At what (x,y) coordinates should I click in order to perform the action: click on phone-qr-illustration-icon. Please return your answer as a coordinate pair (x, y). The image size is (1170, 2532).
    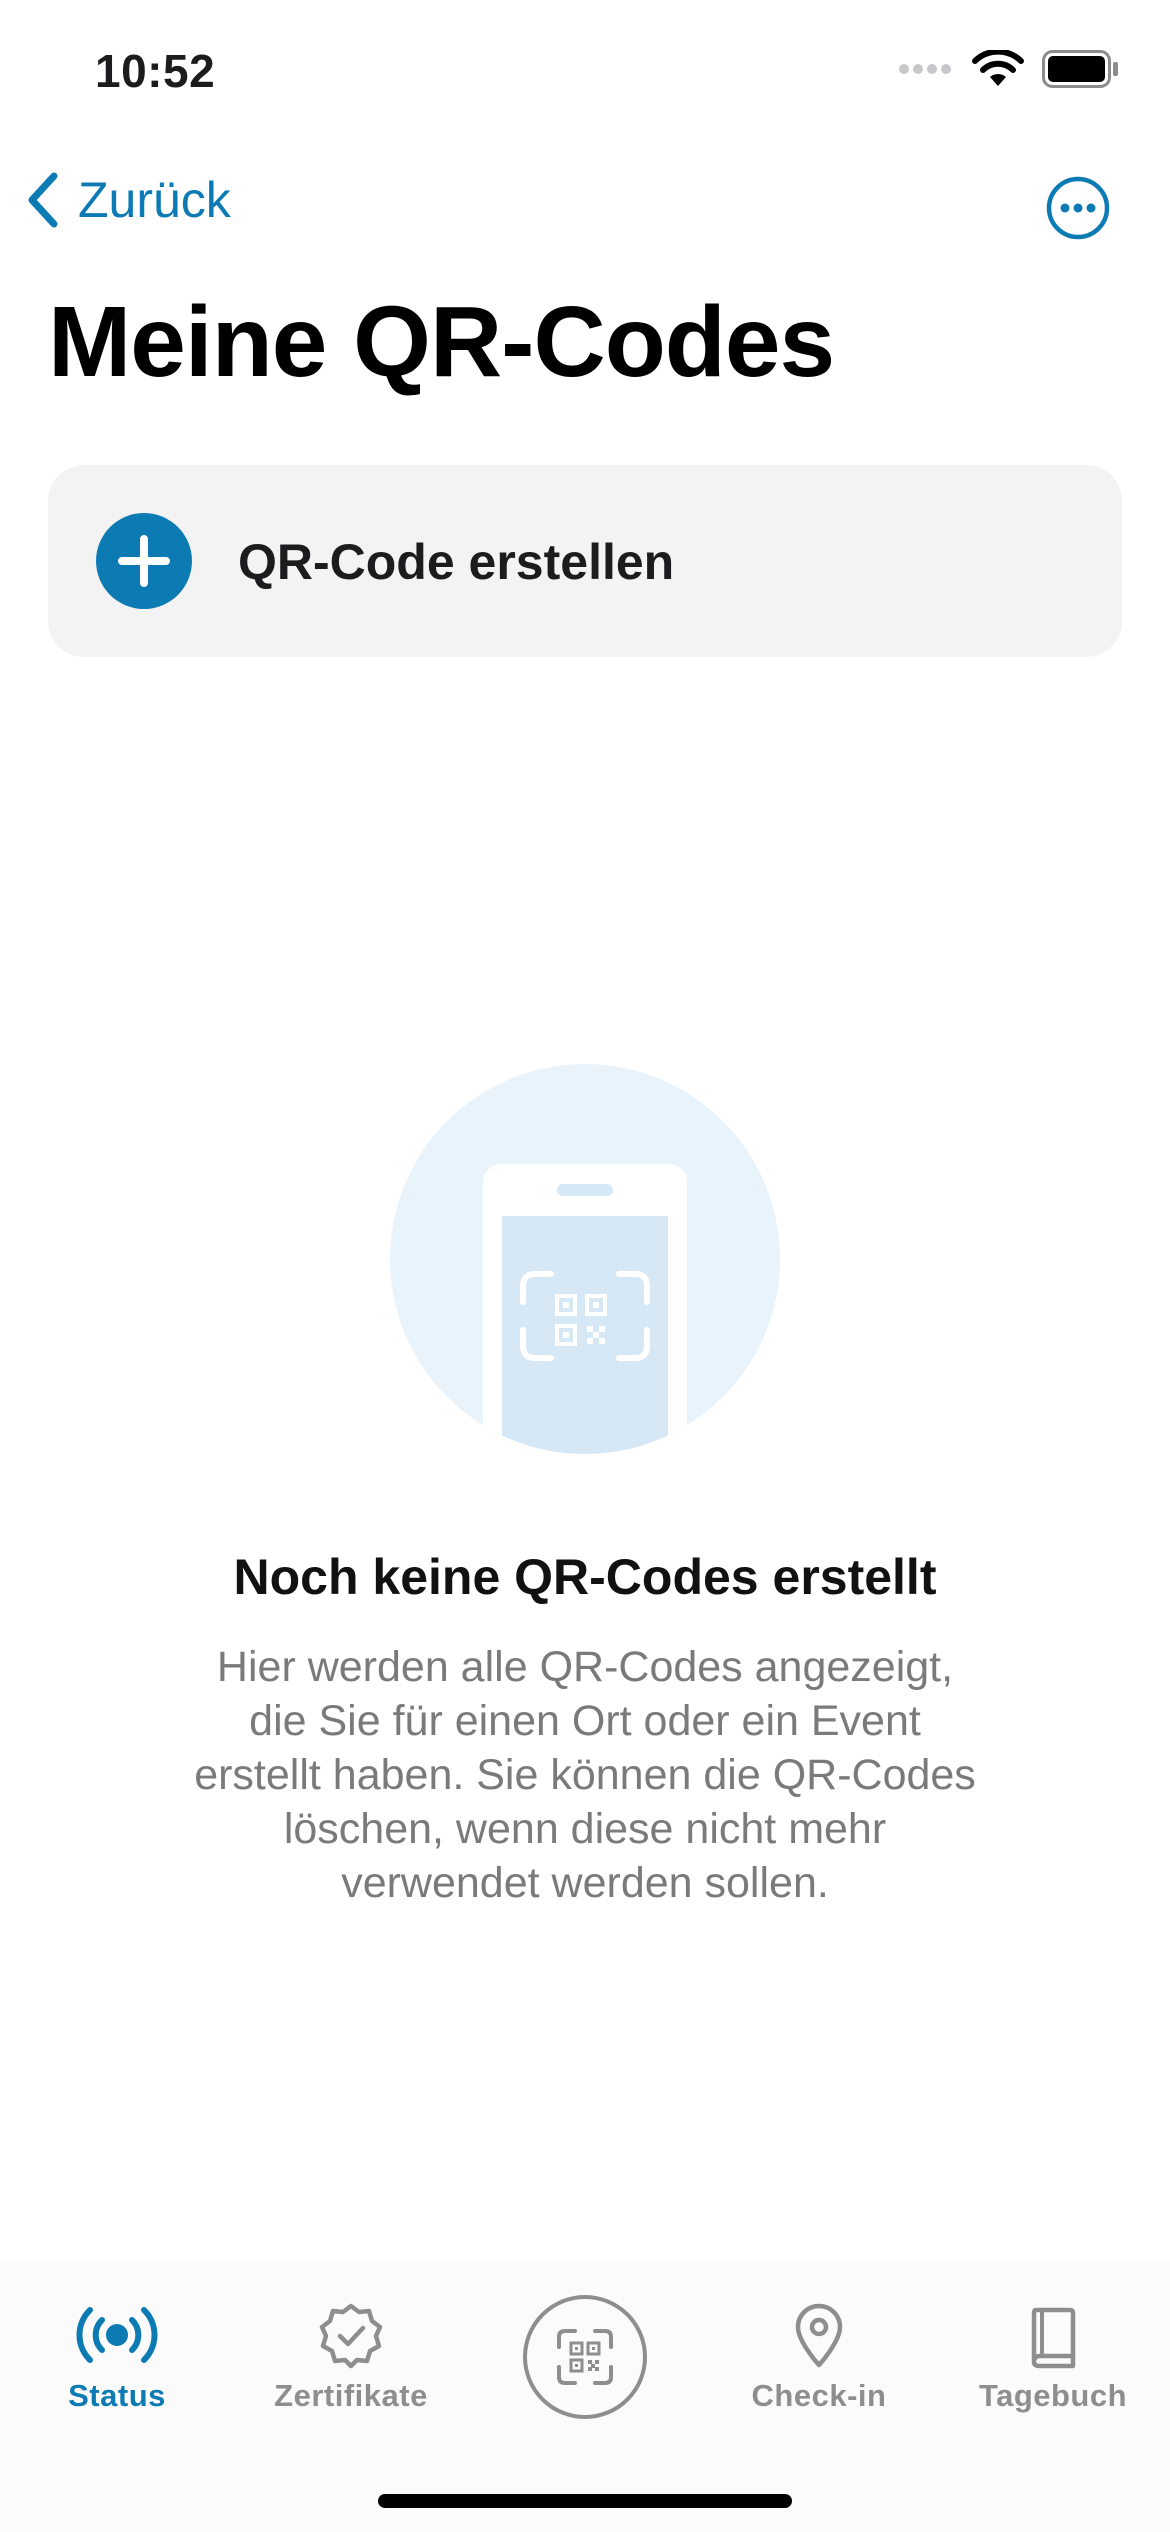
    Looking at the image, I should click on (585, 1259).